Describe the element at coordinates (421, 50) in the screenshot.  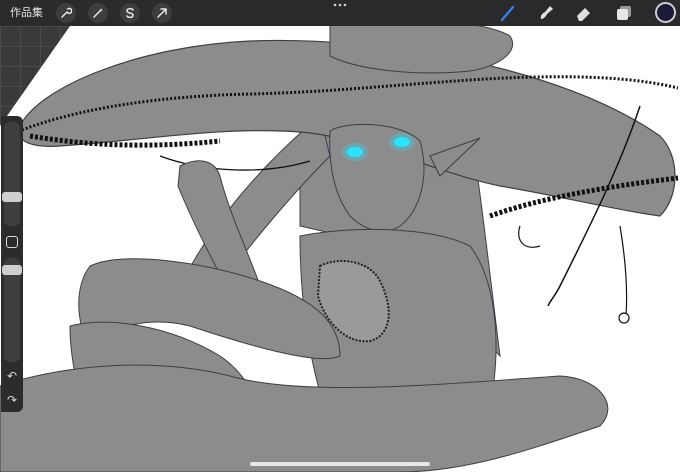
I see `hat-crown` at that location.